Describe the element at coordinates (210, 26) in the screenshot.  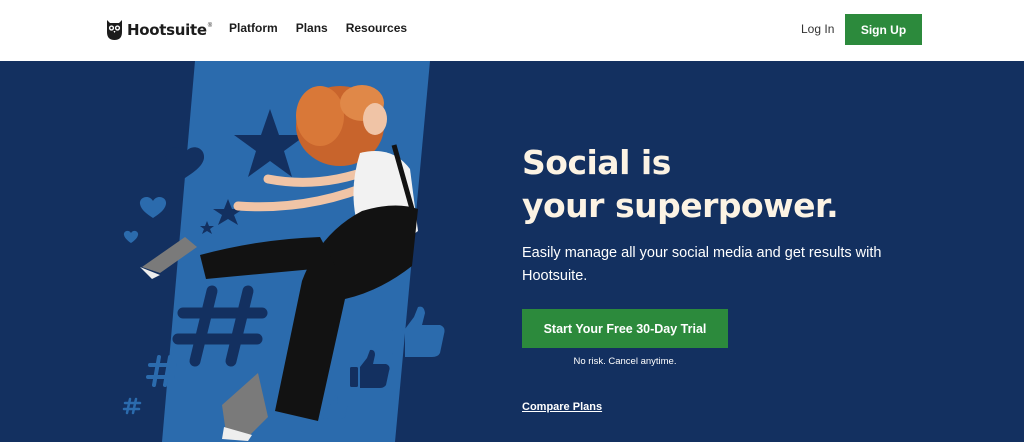
I see `logo-registered-mark: ®` at that location.